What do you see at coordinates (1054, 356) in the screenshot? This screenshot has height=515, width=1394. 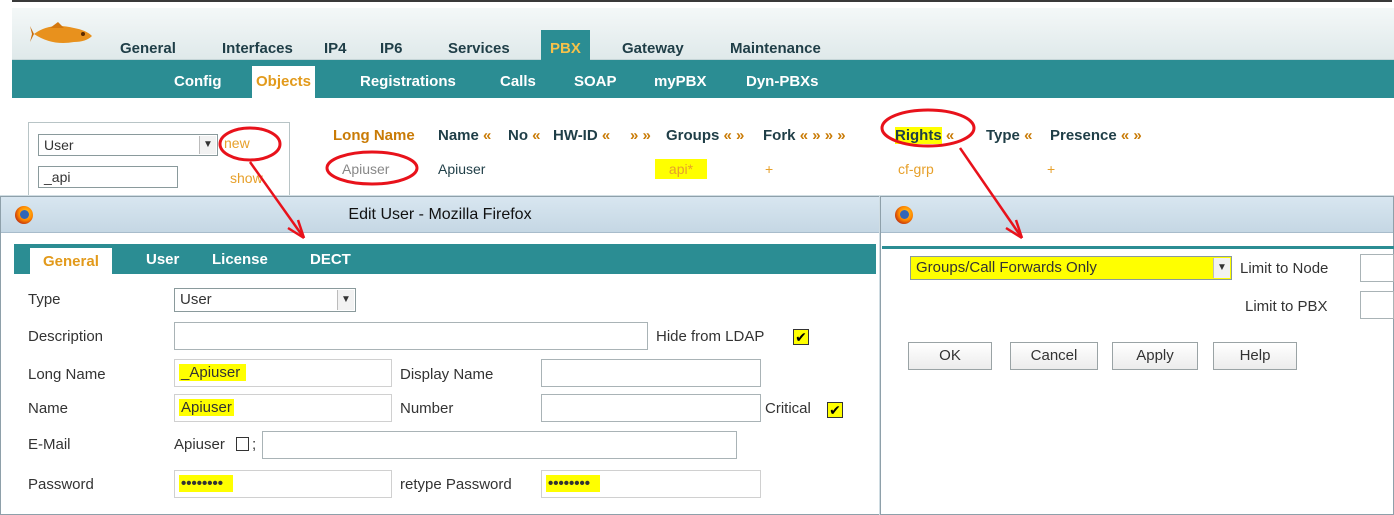 I see `cancel-button: Cancel` at bounding box center [1054, 356].